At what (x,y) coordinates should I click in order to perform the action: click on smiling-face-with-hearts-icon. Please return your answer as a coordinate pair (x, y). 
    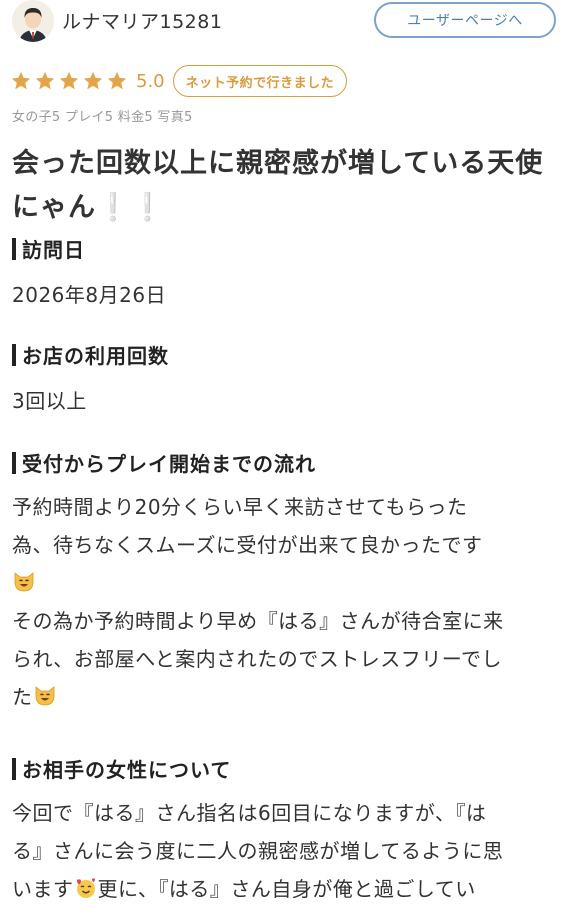
    Looking at the image, I should click on (85, 888).